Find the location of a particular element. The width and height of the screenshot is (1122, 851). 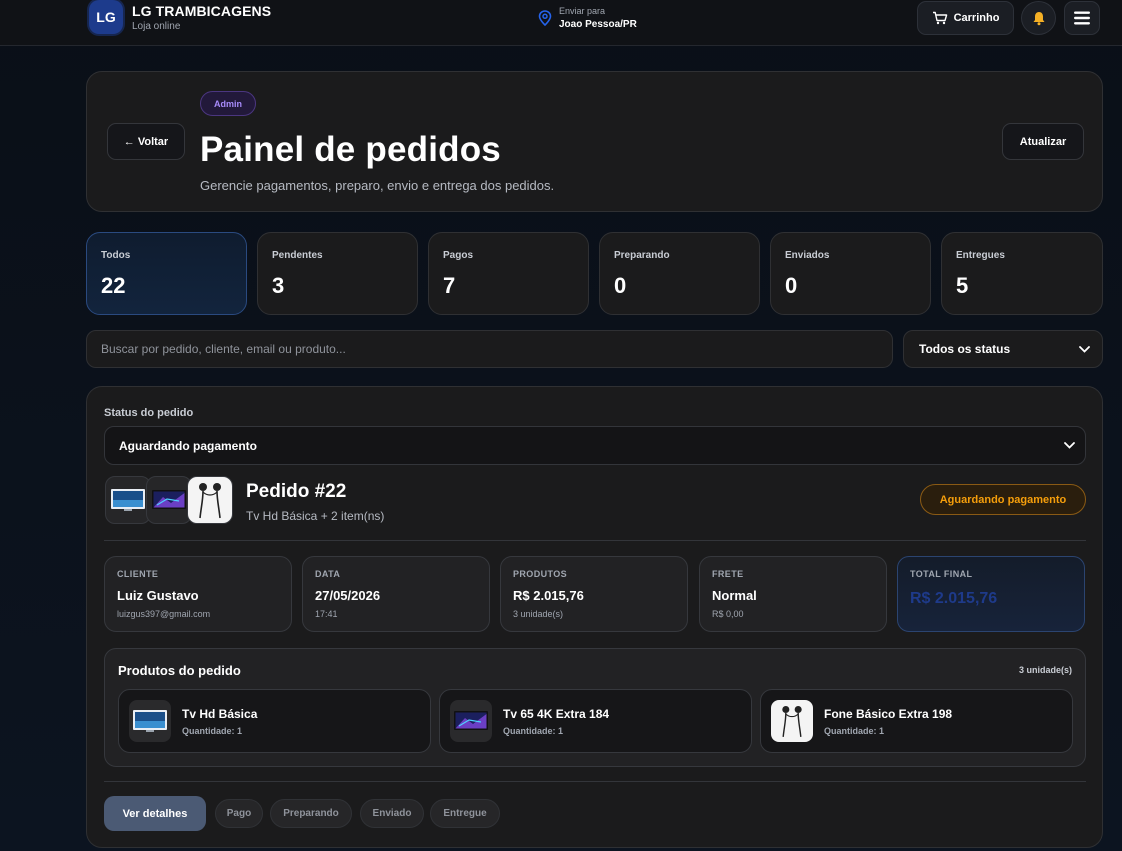

stat-card-pending: Pendentes 3 is located at coordinates (337, 273).